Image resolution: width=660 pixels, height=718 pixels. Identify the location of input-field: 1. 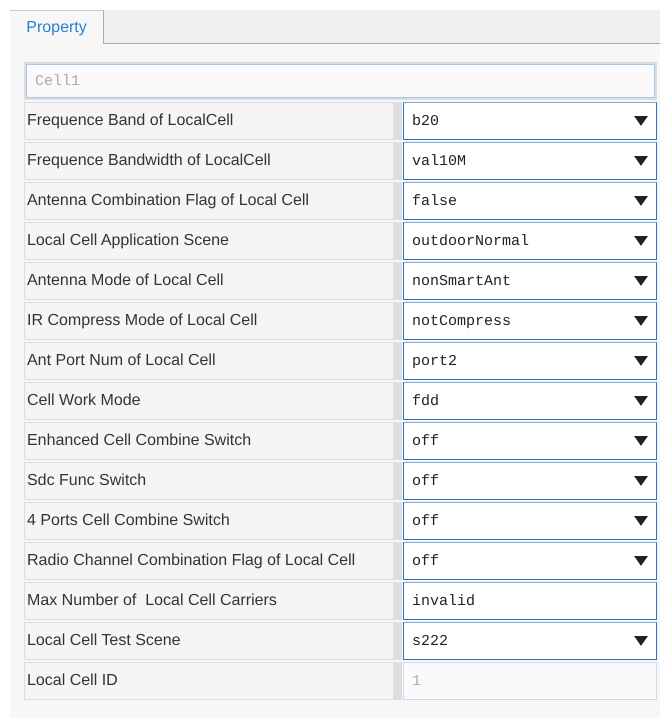
(530, 681).